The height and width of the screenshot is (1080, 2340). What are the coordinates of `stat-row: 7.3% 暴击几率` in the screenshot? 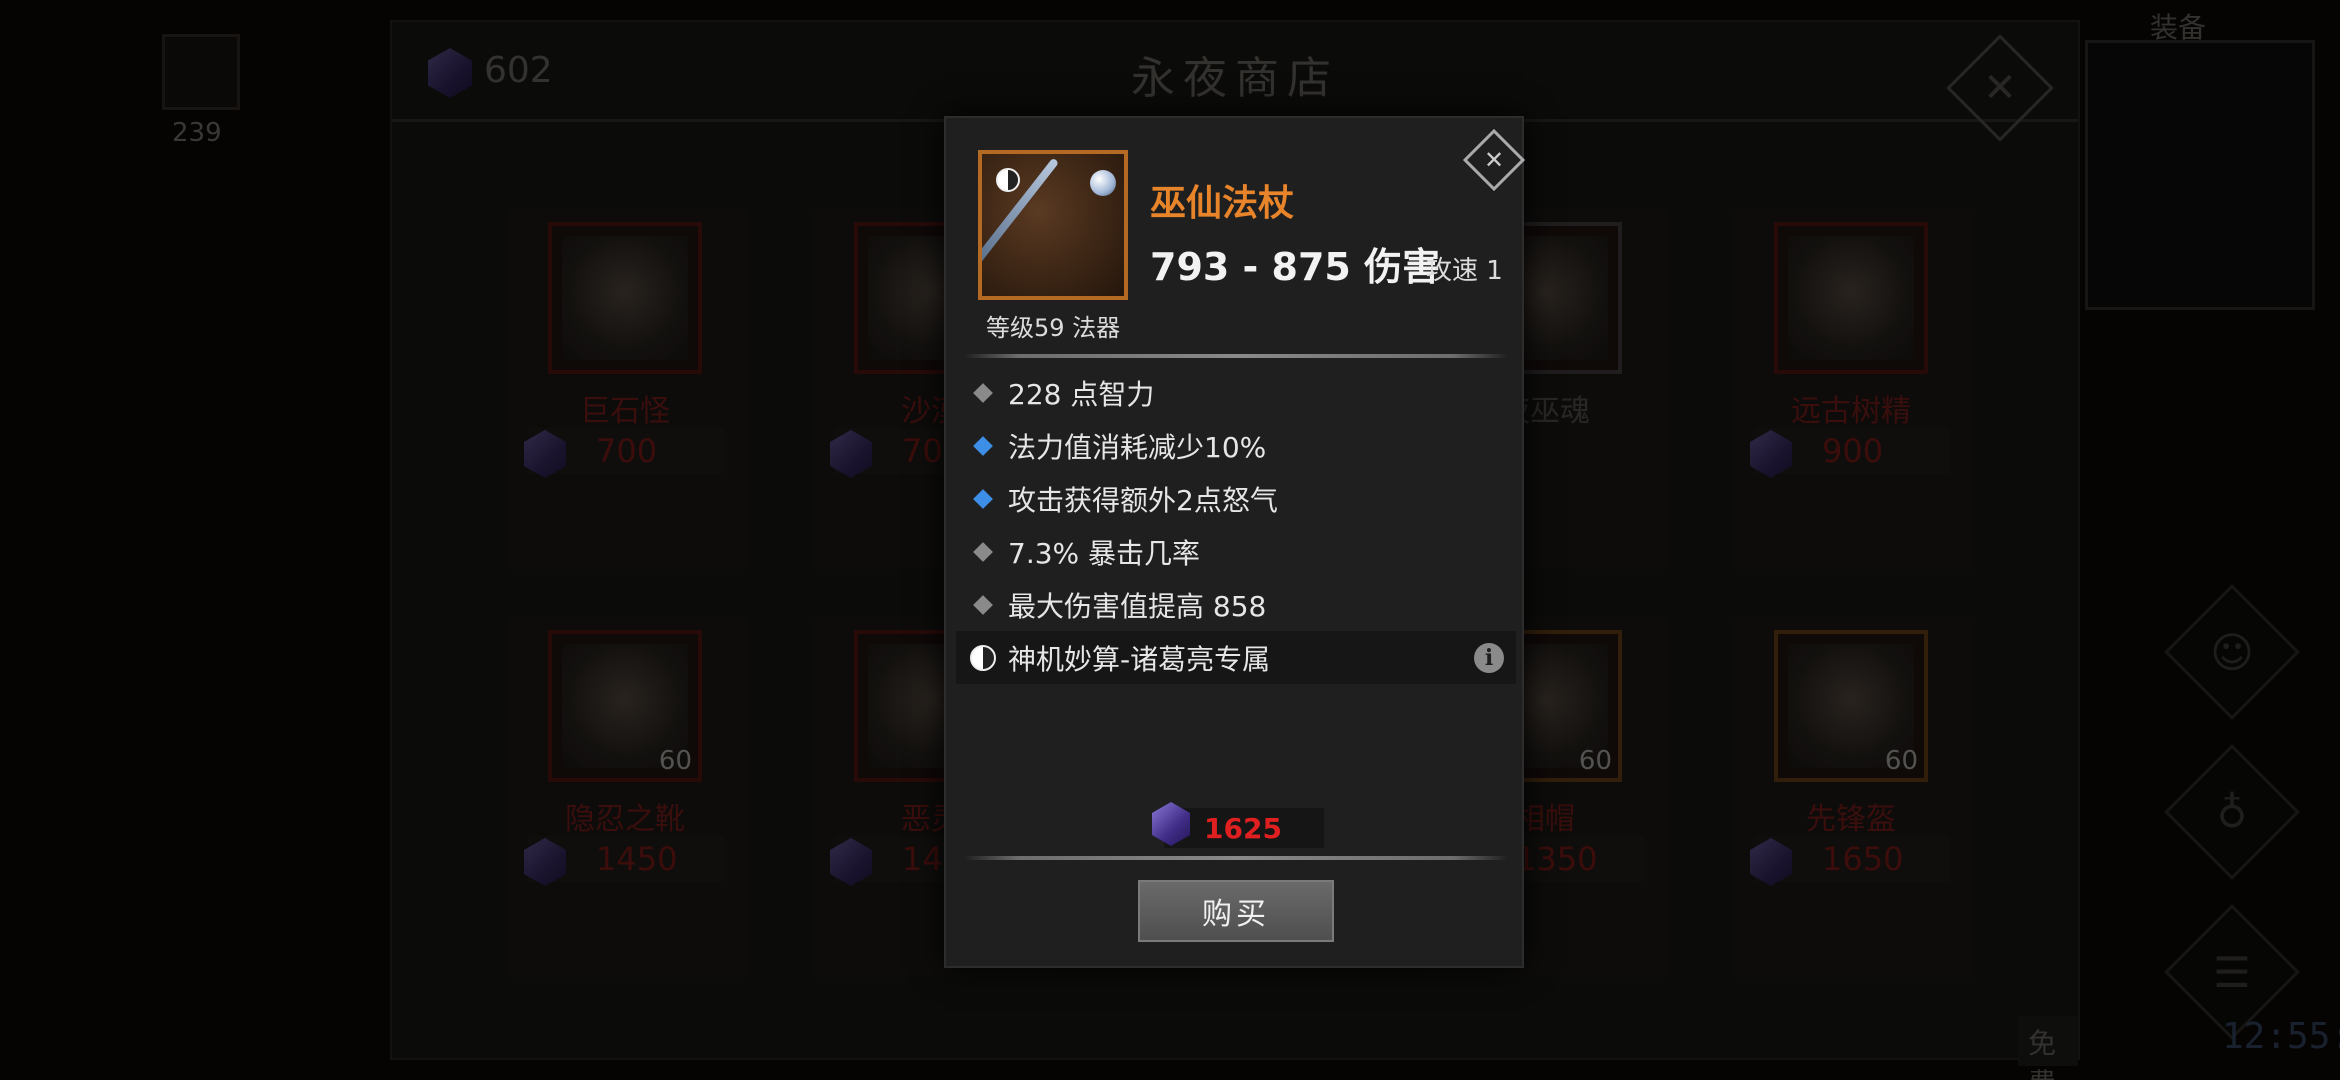 It's located at (1236, 551).